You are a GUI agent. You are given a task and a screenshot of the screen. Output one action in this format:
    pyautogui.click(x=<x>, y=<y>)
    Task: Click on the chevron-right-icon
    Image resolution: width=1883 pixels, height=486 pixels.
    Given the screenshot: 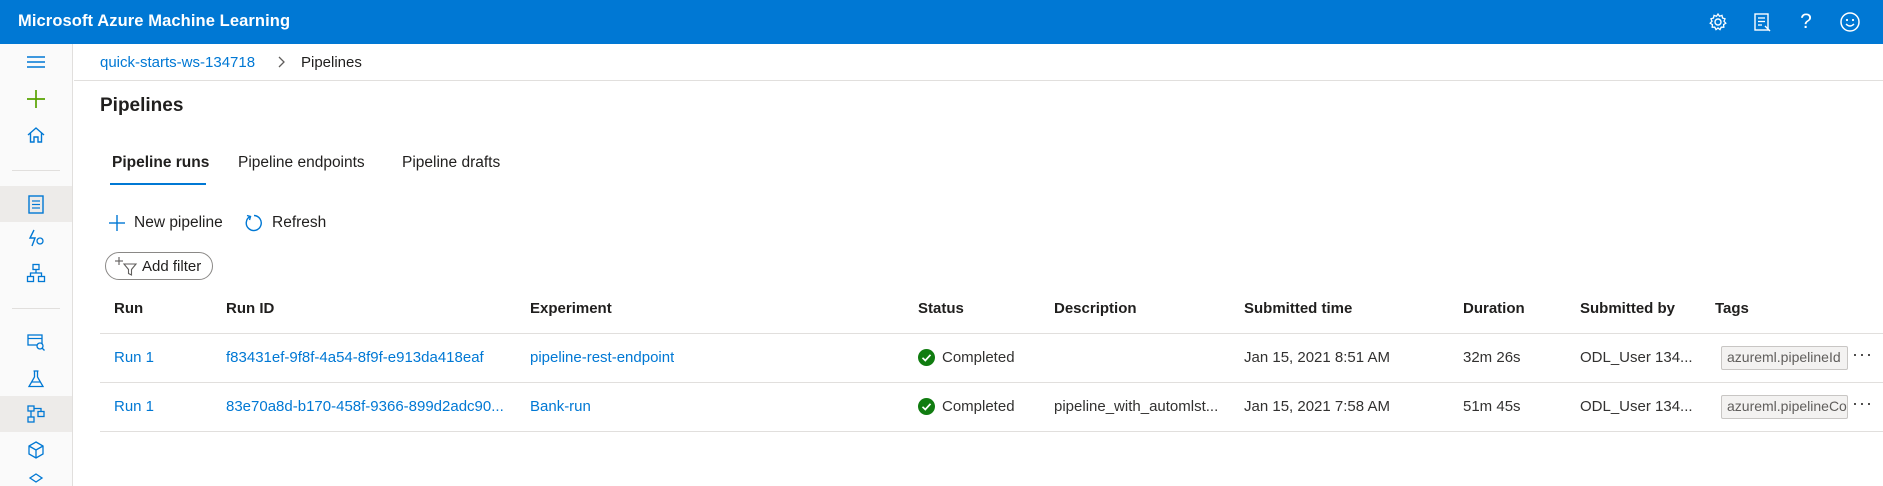 What is the action you would take?
    pyautogui.click(x=282, y=64)
    